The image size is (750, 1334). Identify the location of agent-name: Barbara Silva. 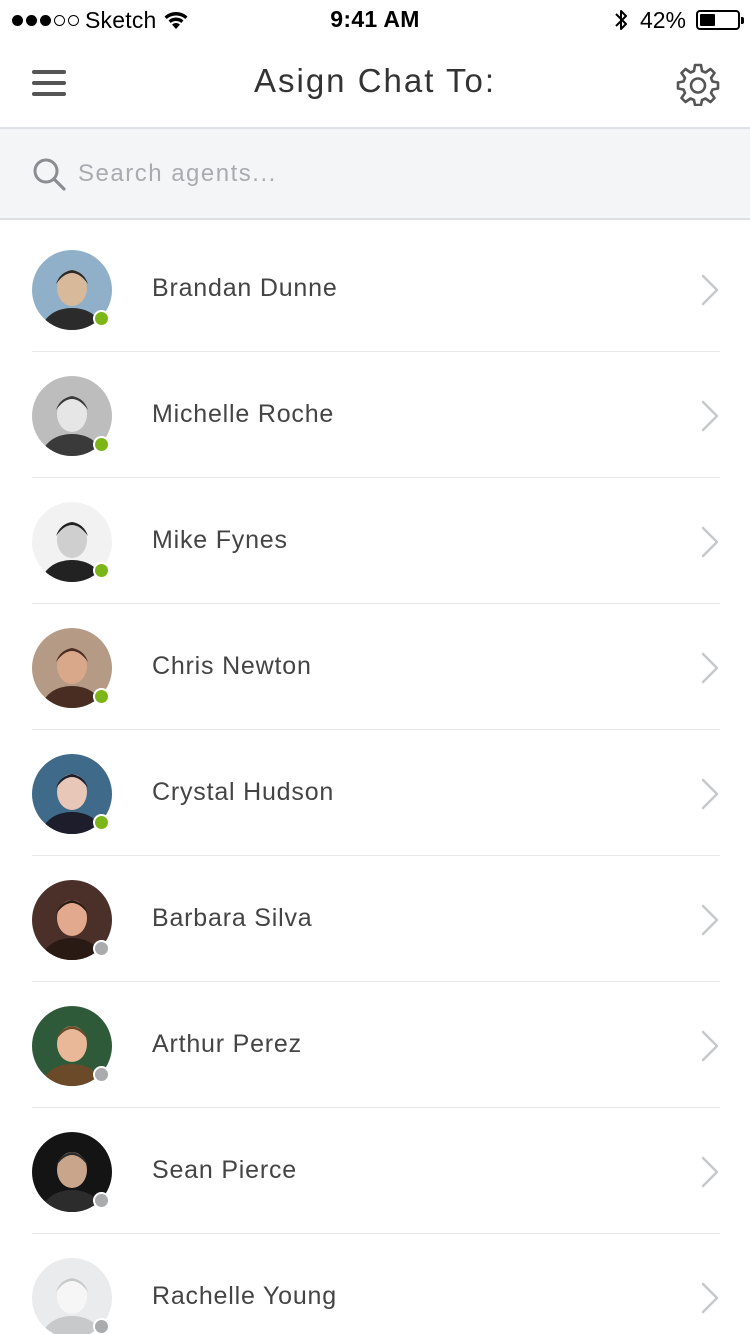
(232, 918).